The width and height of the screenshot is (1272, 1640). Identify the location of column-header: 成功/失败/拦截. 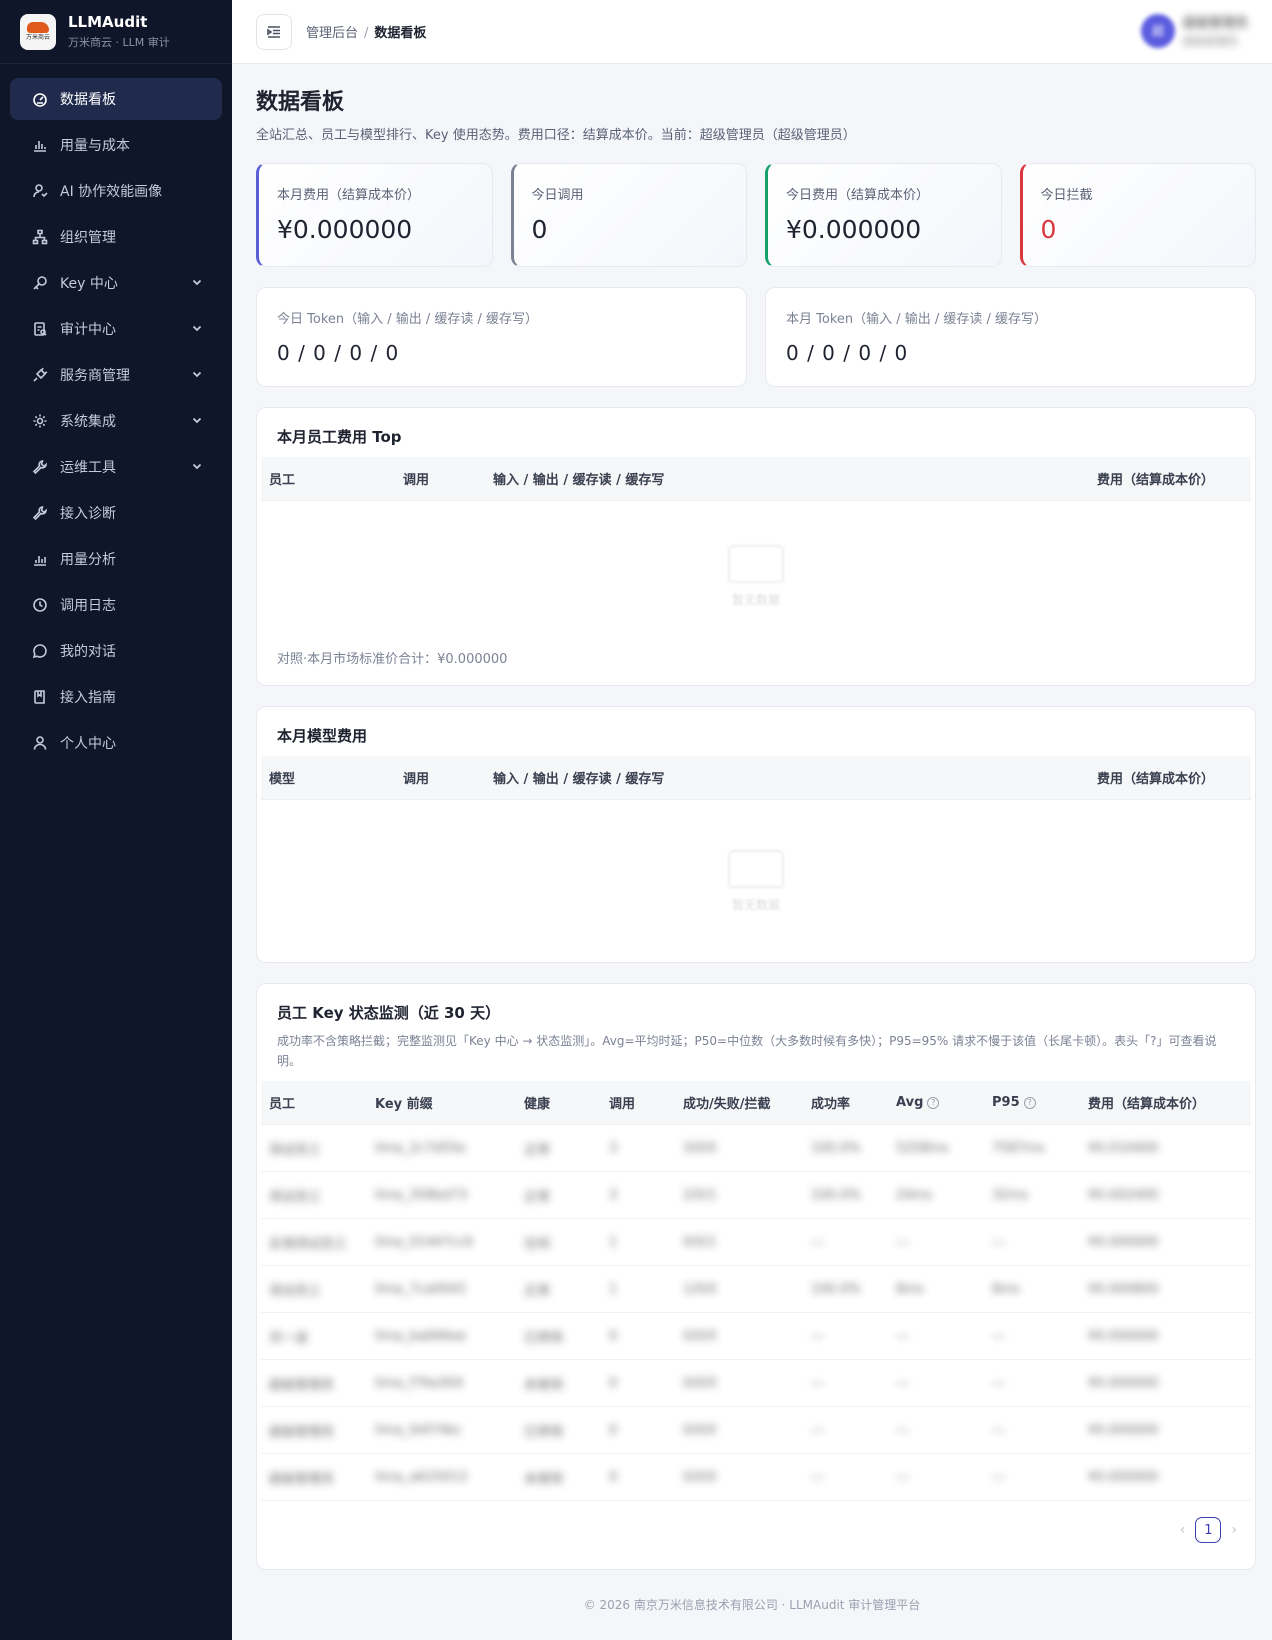
(747, 1102).